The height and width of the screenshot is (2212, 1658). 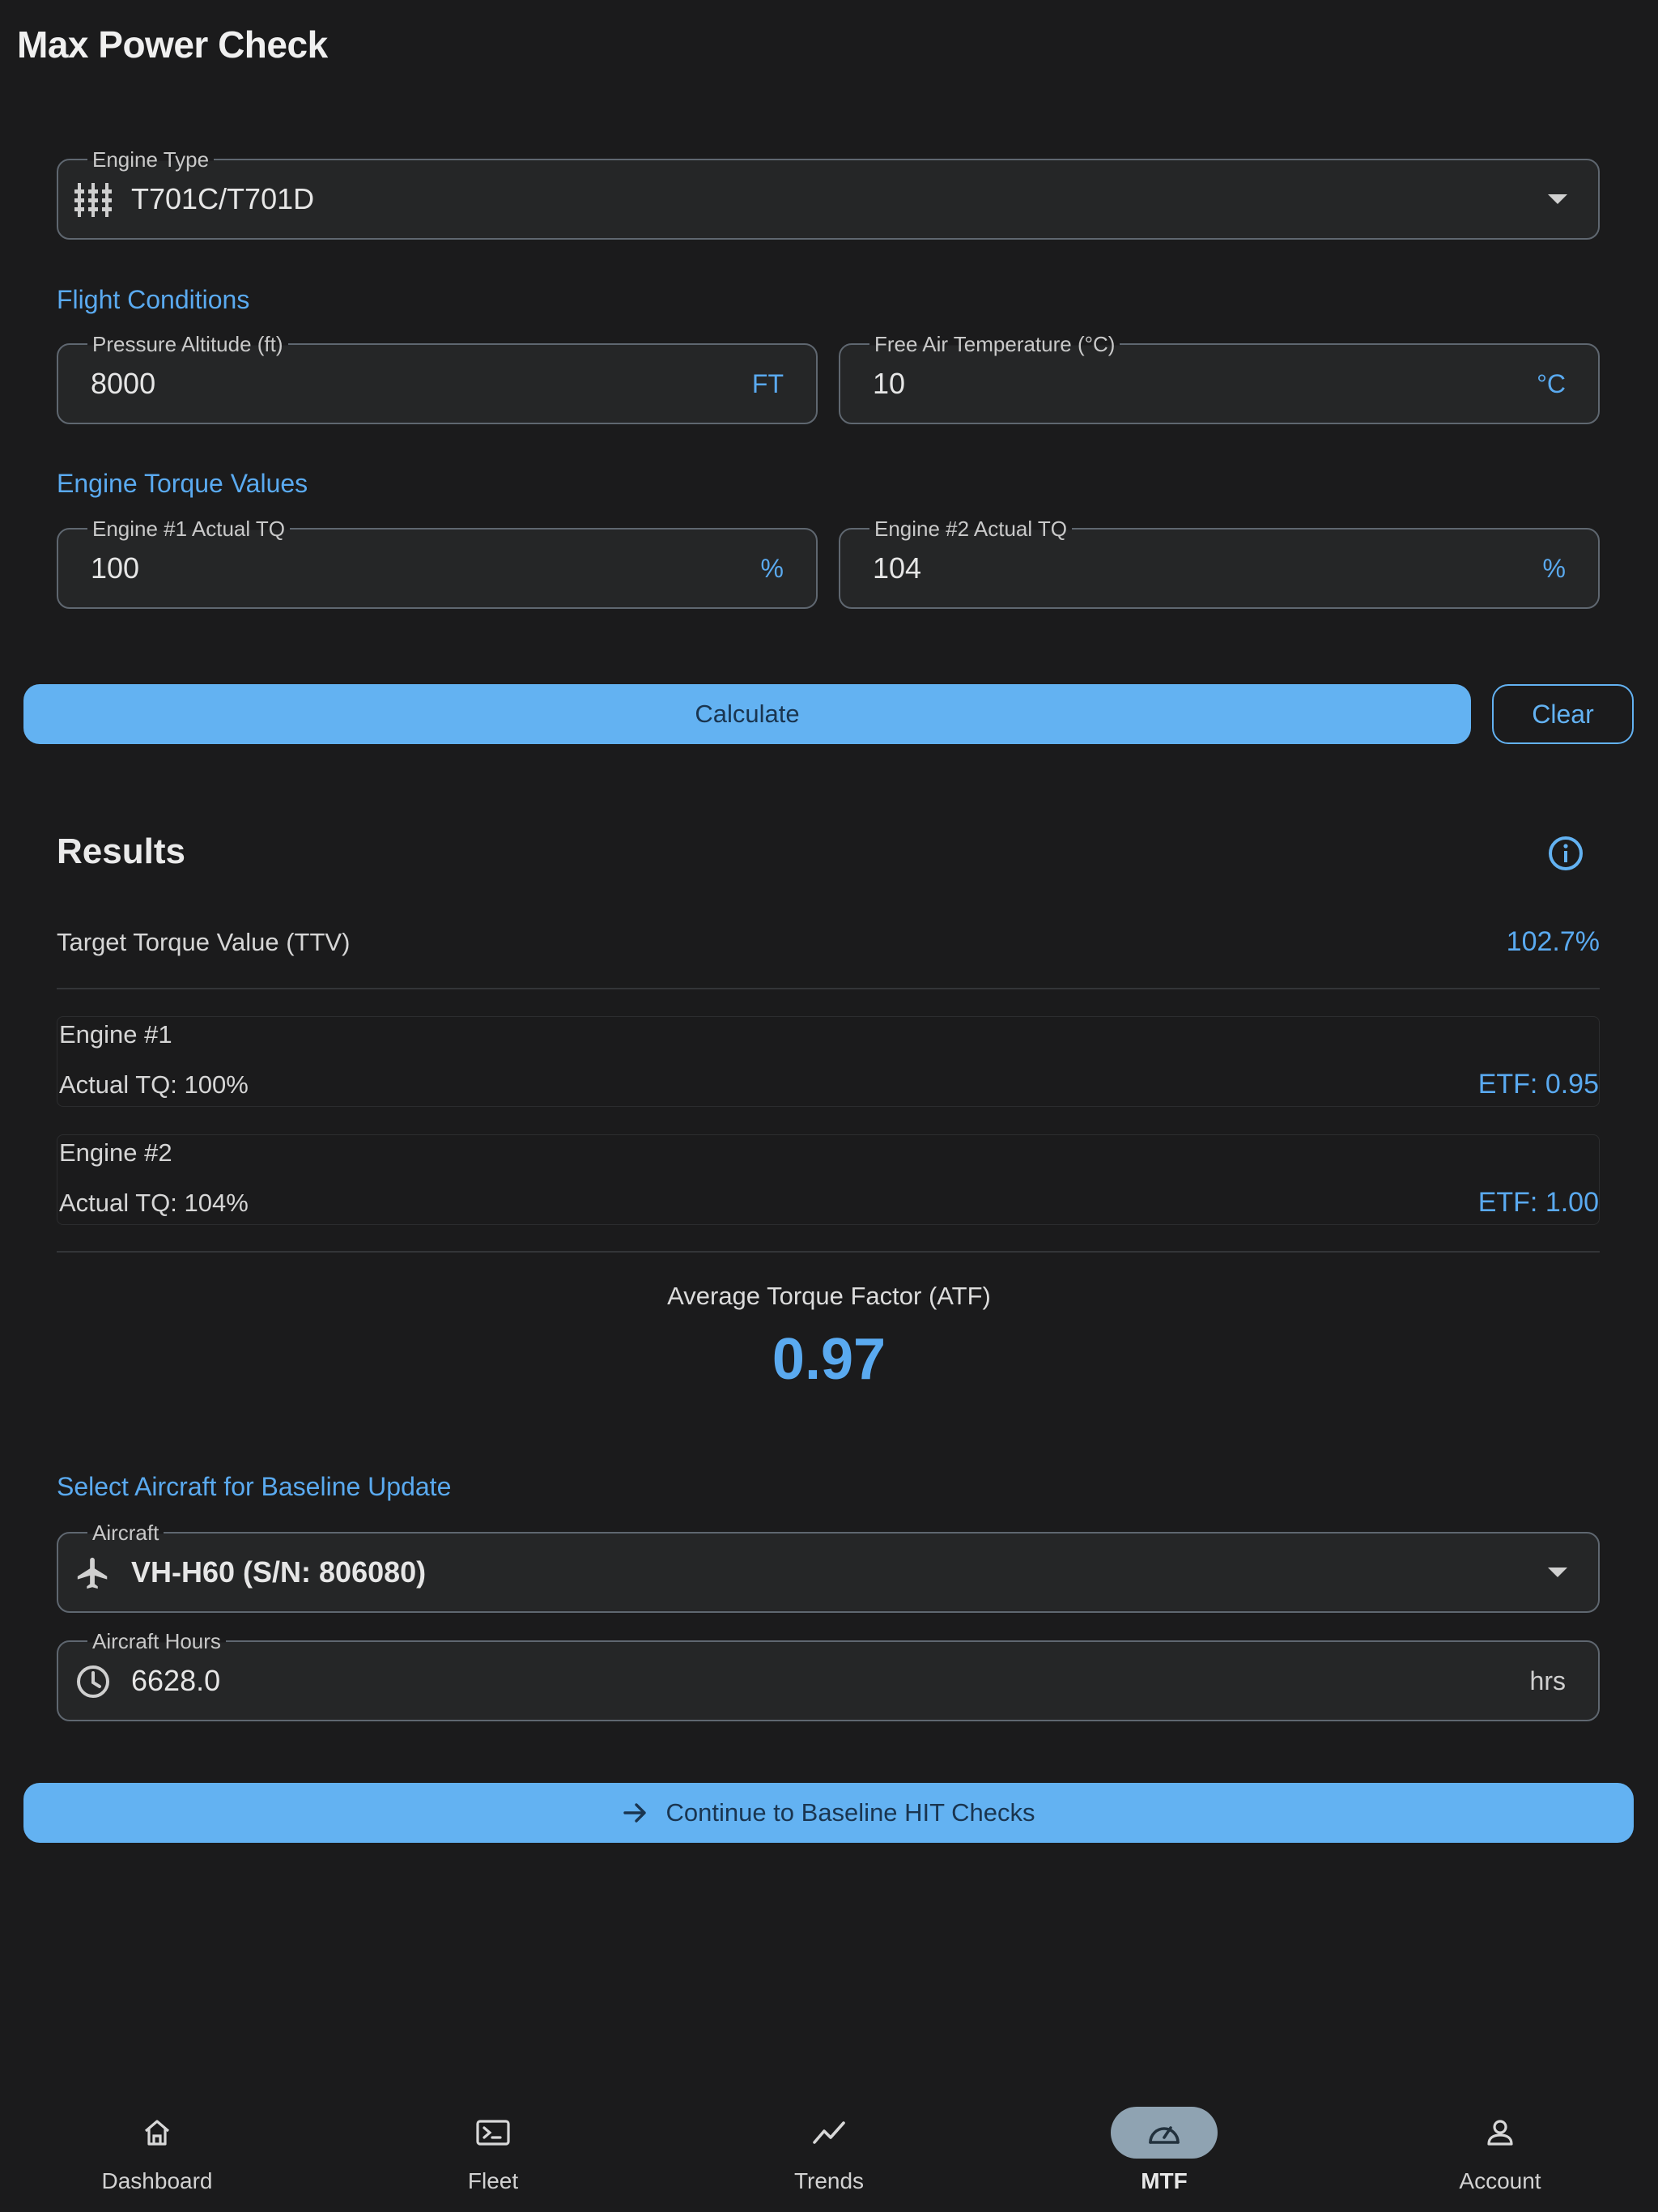 What do you see at coordinates (1500, 2133) in the screenshot?
I see `person-icon` at bounding box center [1500, 2133].